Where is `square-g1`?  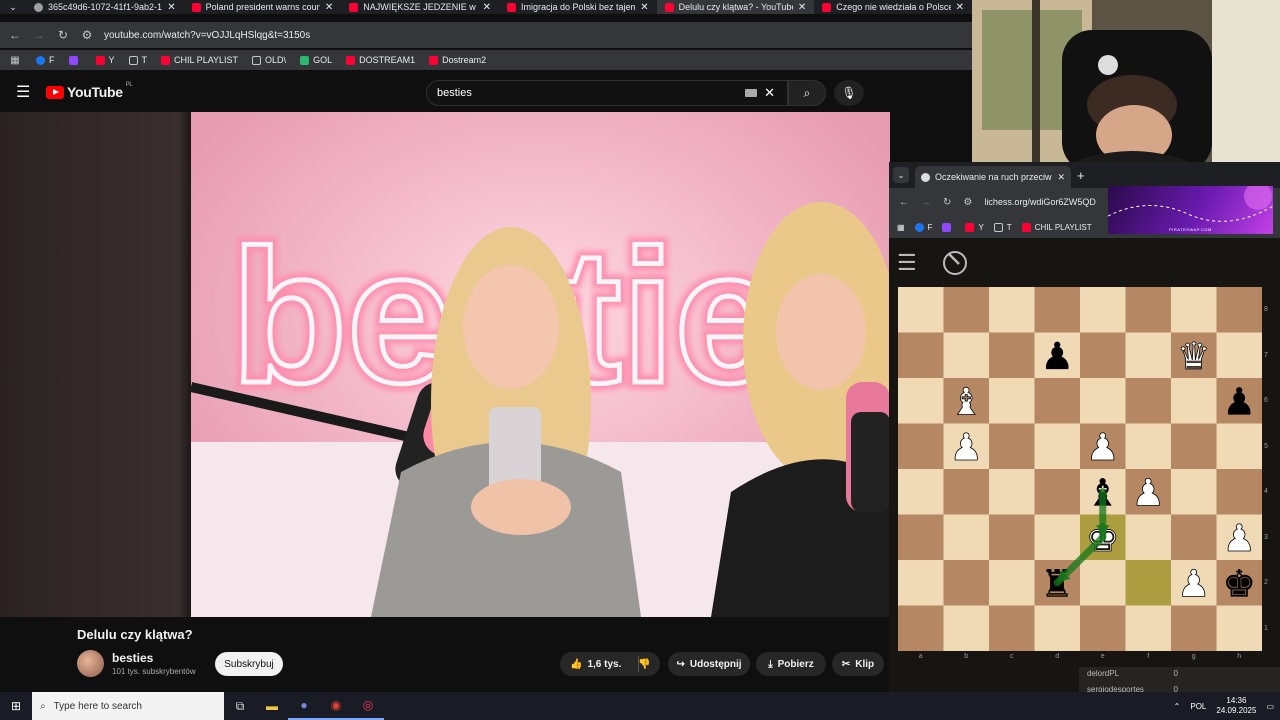
square-g1 is located at coordinates (1194, 628).